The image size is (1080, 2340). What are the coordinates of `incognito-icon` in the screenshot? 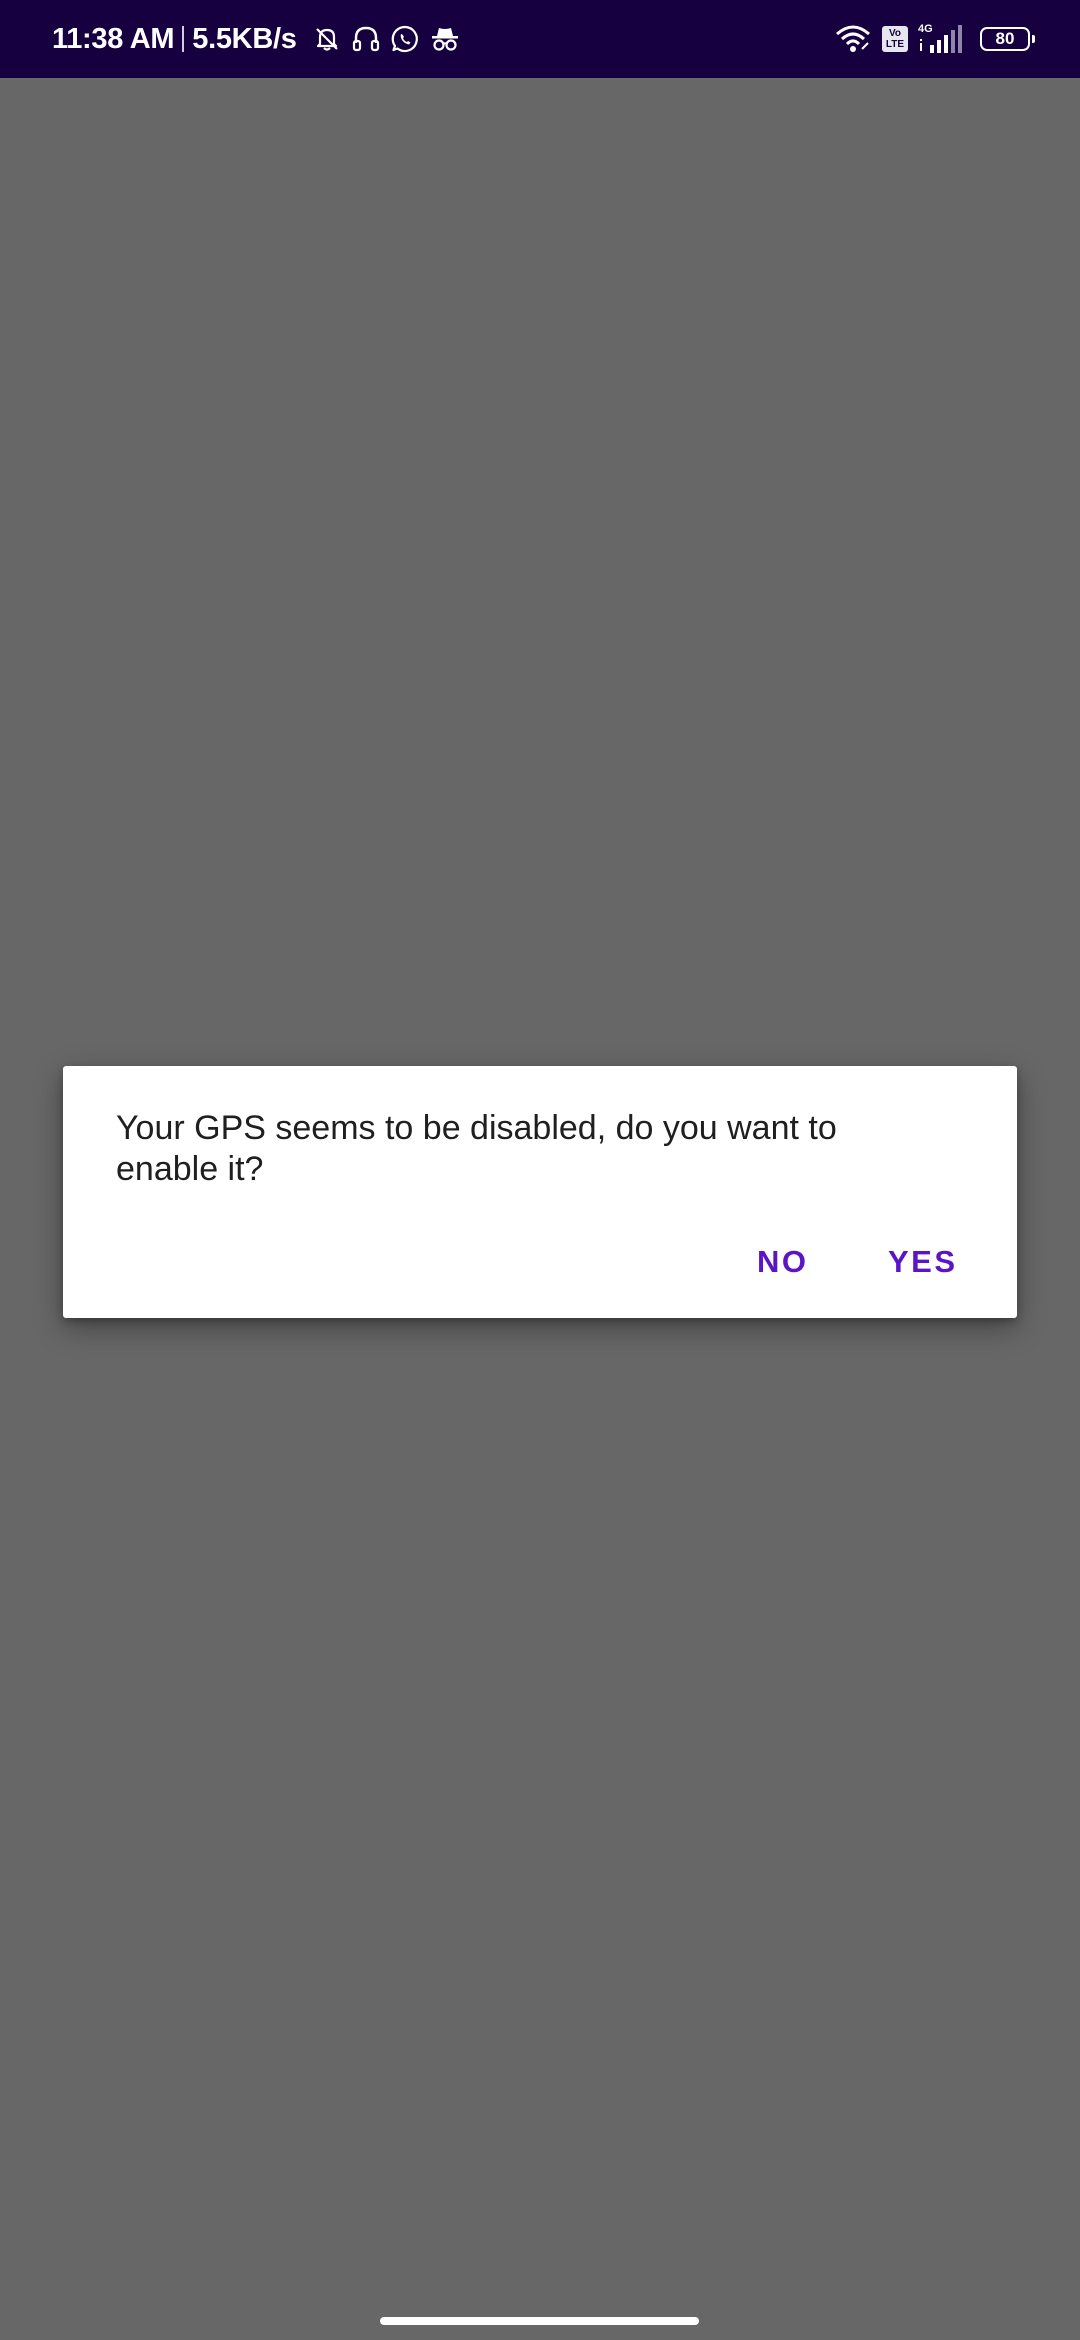 It's located at (444, 39).